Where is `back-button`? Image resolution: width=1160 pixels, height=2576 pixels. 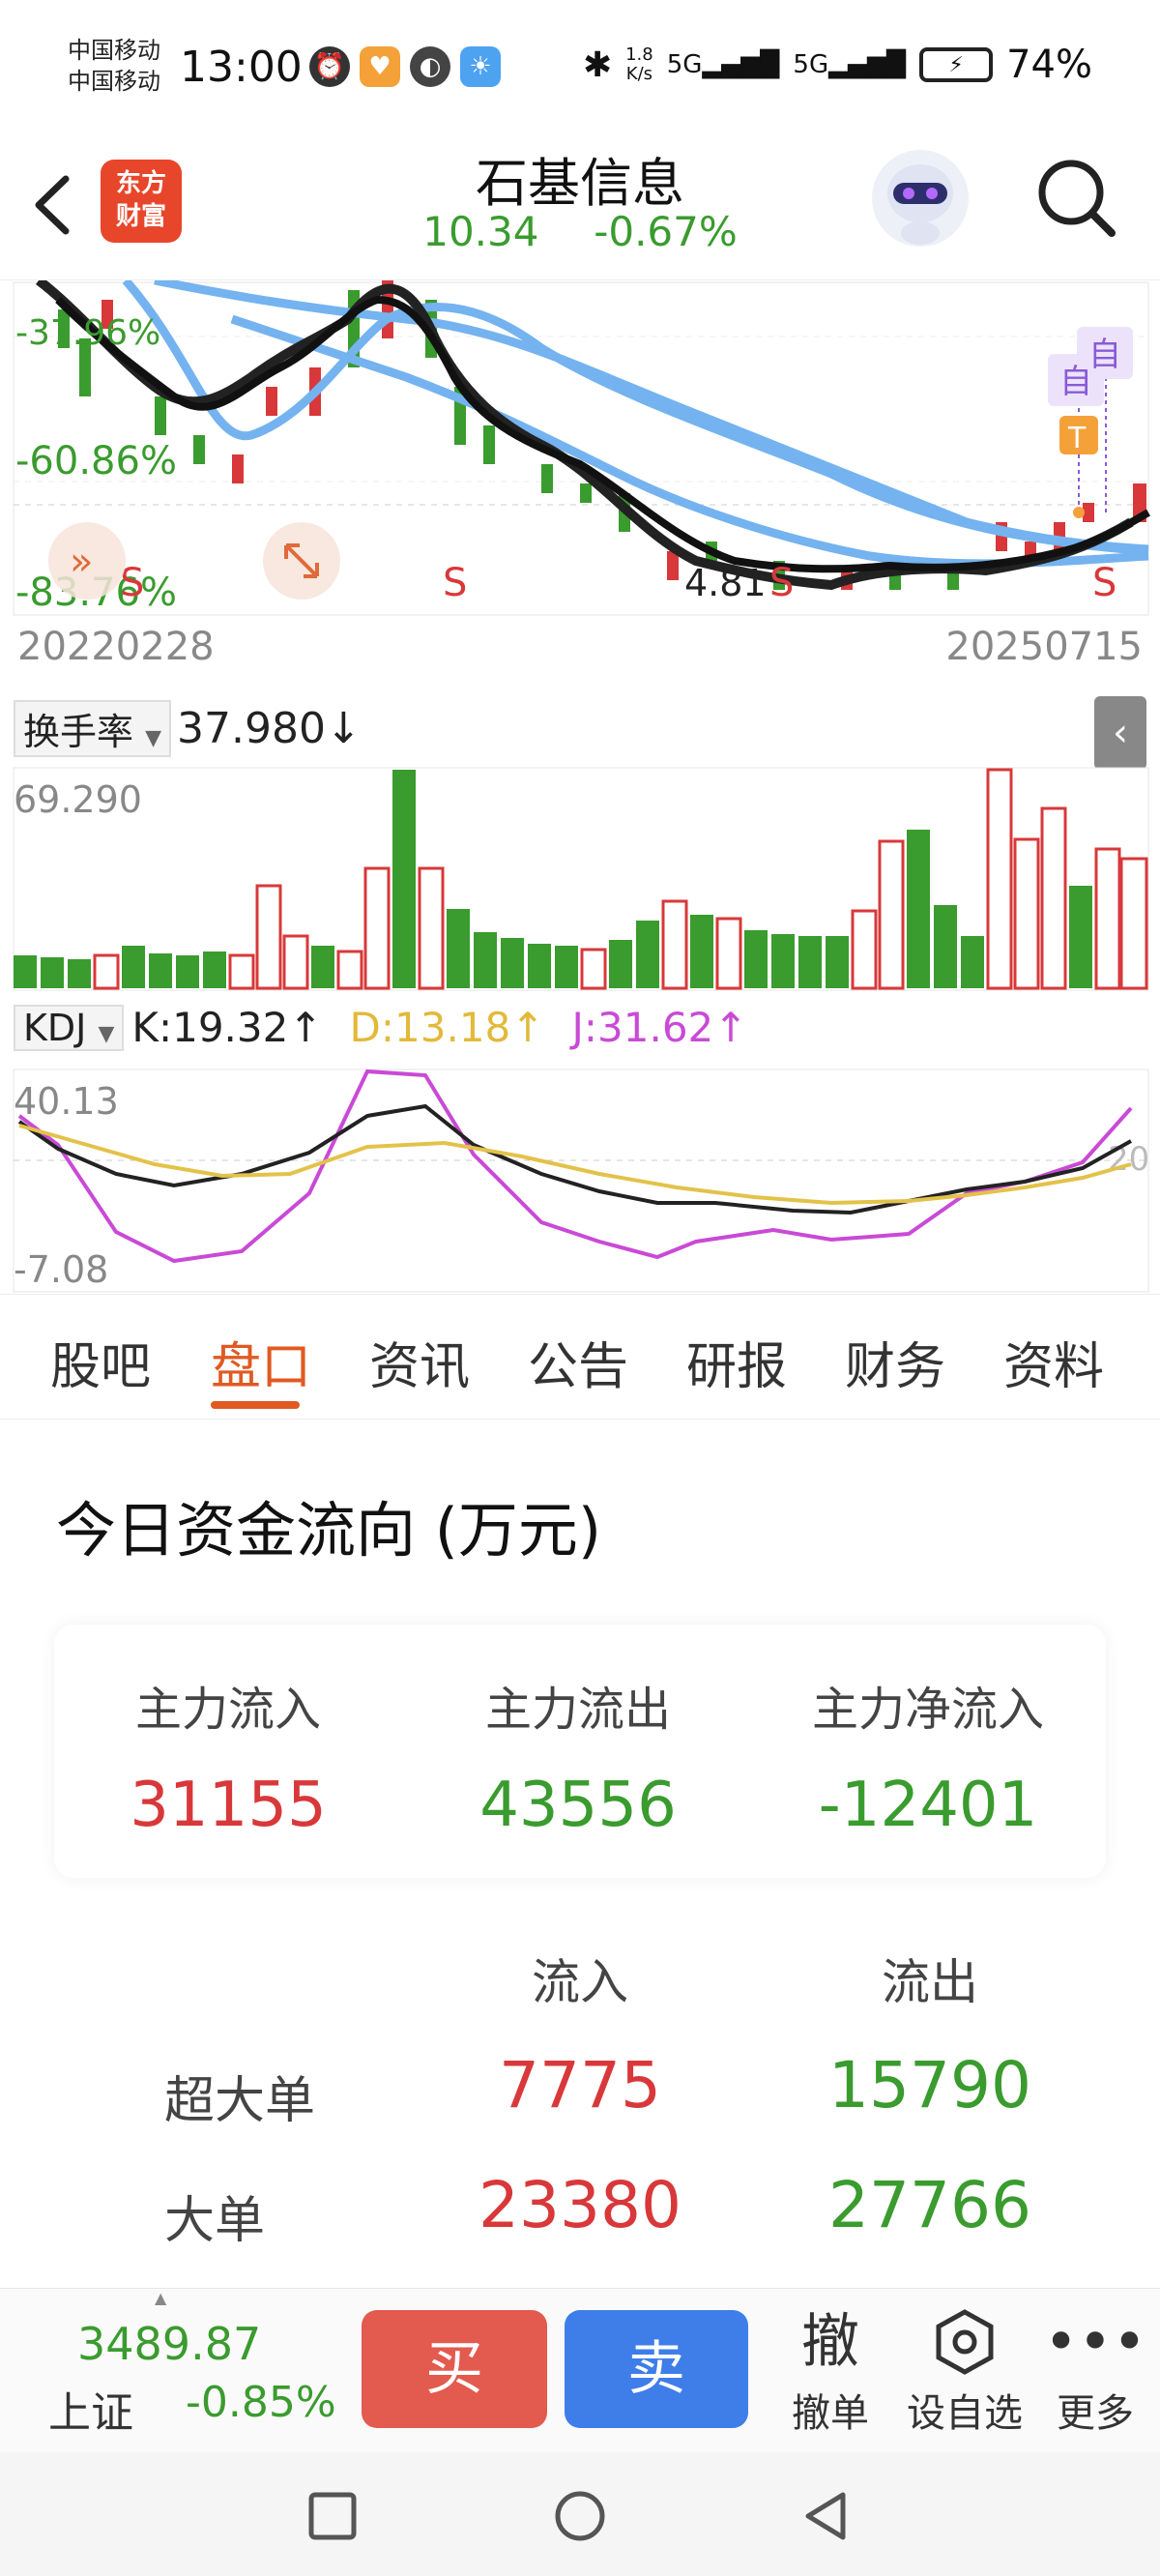 back-button is located at coordinates (56, 205).